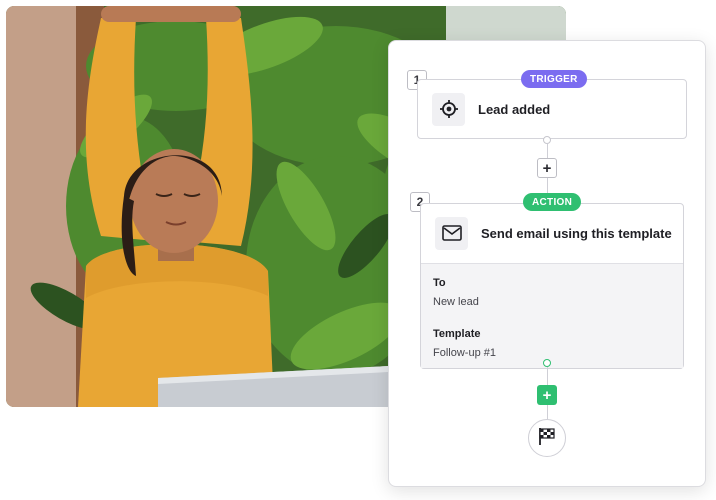 This screenshot has height=500, width=716. I want to click on checkered-flag-icon, so click(547, 438).